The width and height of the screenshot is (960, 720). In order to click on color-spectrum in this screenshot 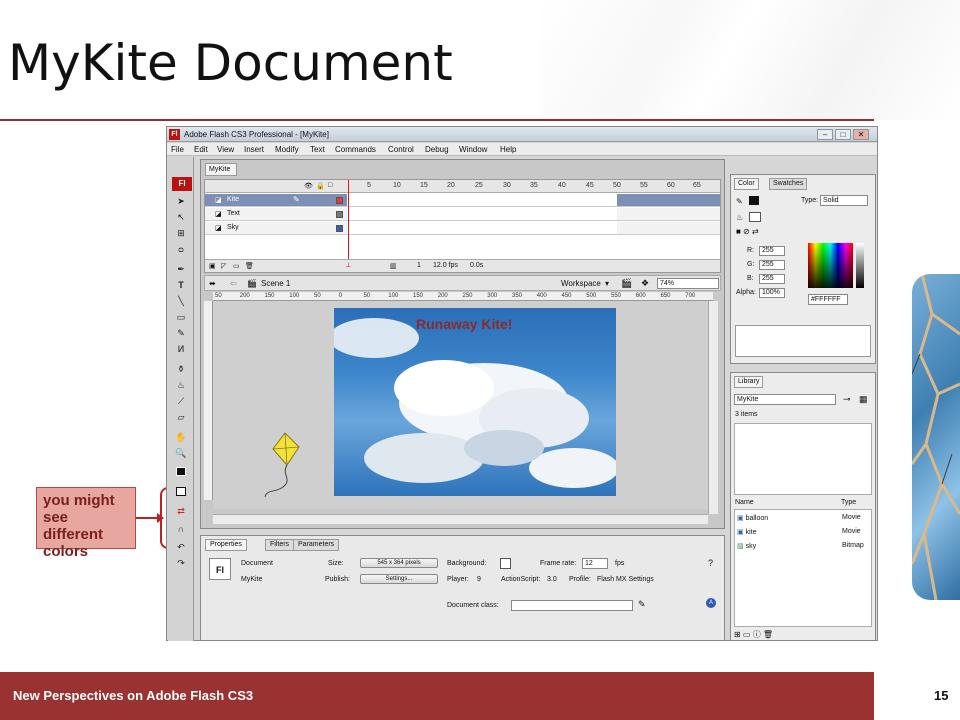, I will do `click(830, 265)`.